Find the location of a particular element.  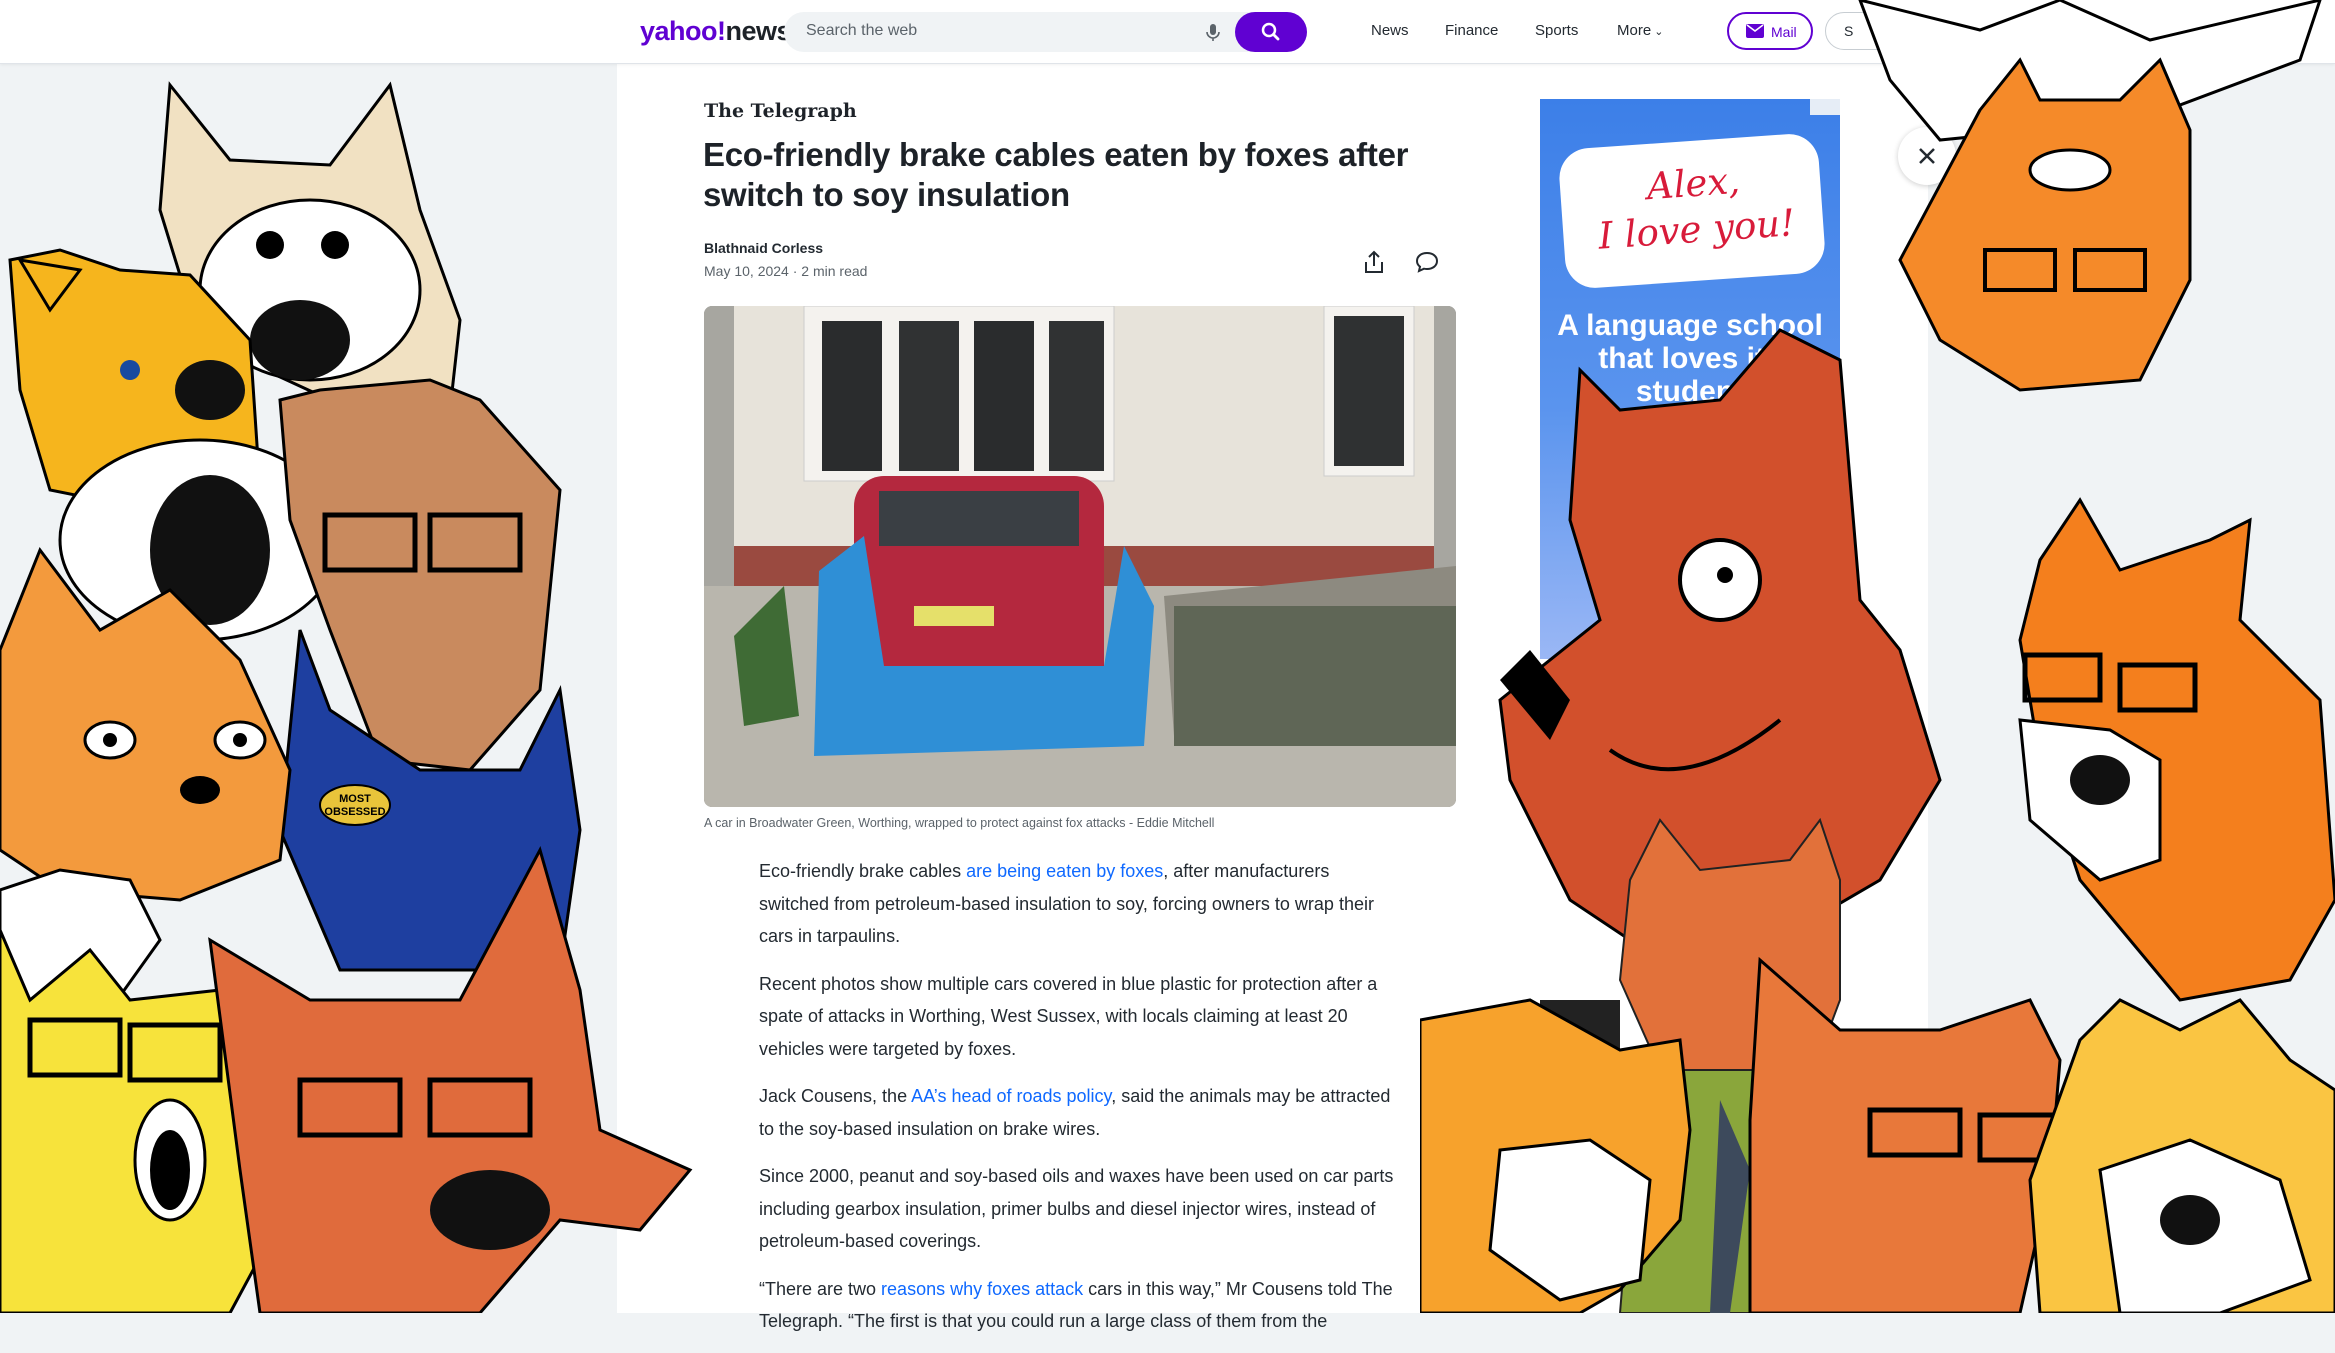

svg-text: OBSESSED is located at coordinates (354, 812).